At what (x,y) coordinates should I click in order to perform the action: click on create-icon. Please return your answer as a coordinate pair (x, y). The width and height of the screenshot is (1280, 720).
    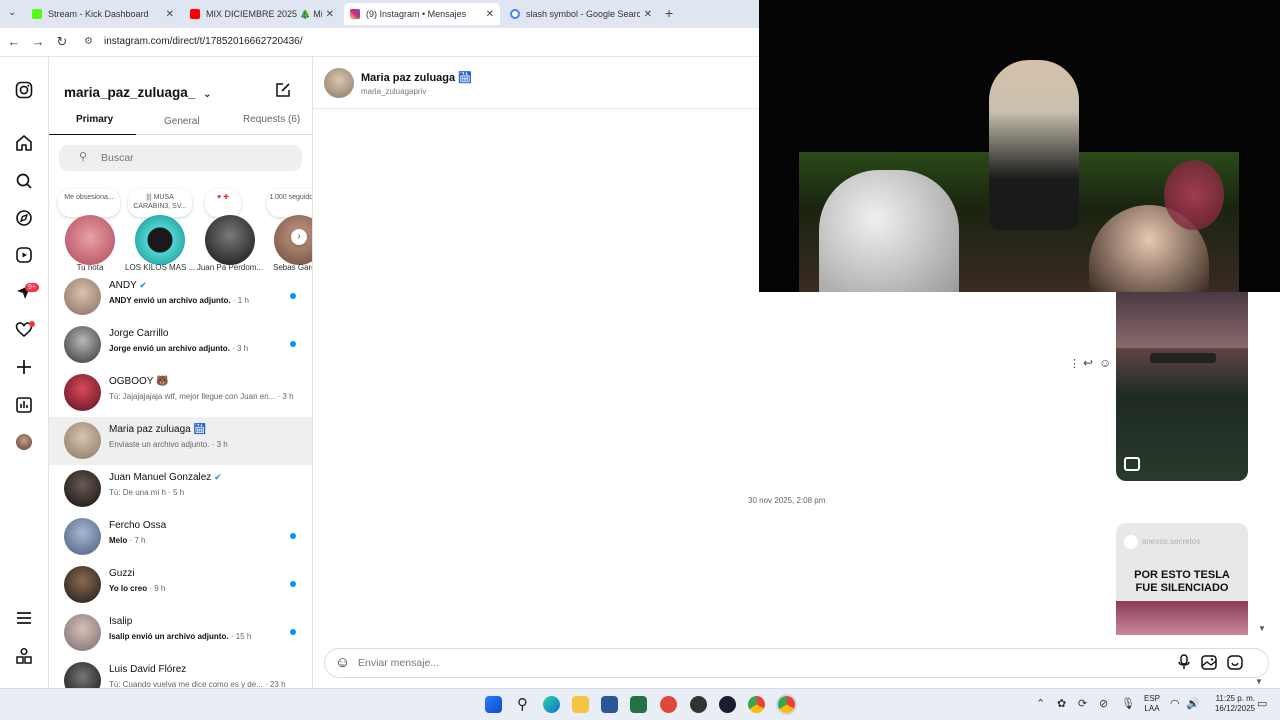
    Looking at the image, I should click on (24, 367).